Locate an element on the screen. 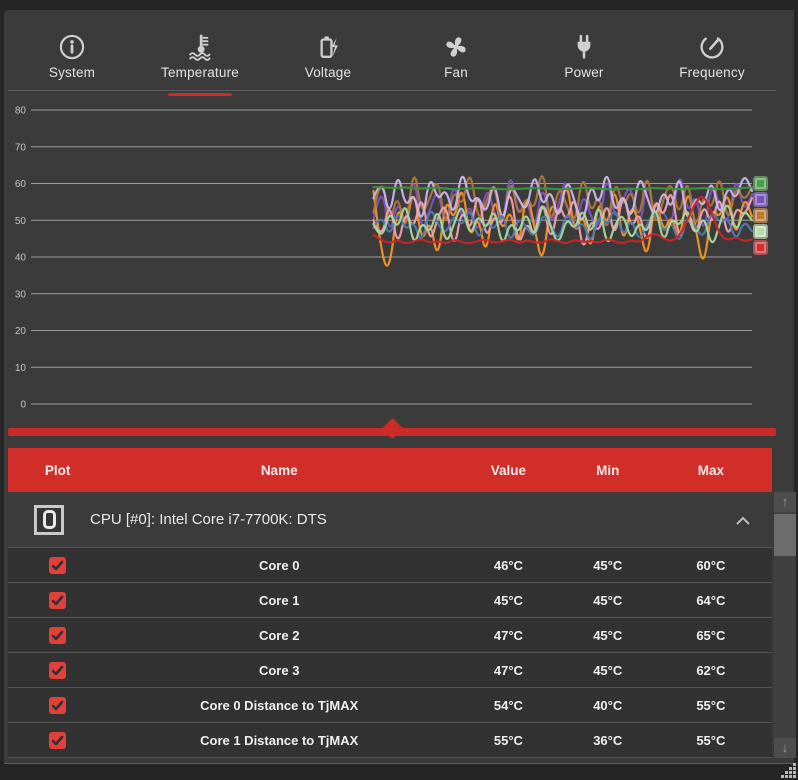 The image size is (798, 780). chart-endpoint-markers is located at coordinates (761, 216).